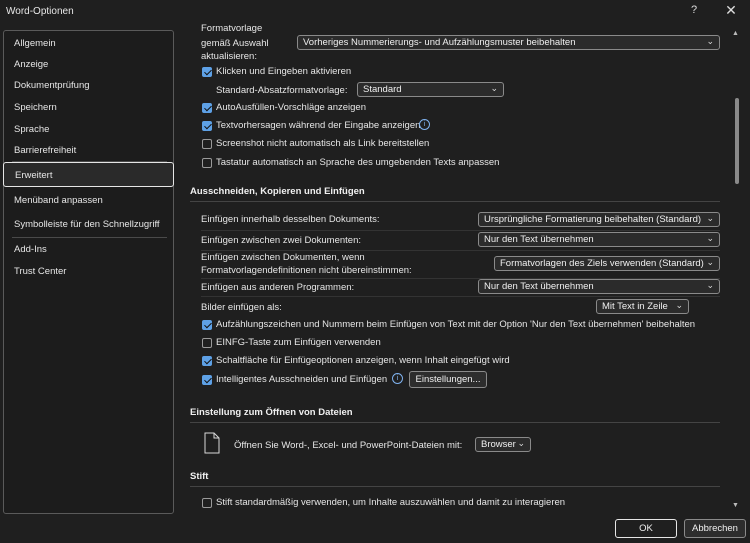 Image resolution: width=750 pixels, height=543 pixels. Describe the element at coordinates (694, 10) in the screenshot. I see `help-icon: ?` at that location.